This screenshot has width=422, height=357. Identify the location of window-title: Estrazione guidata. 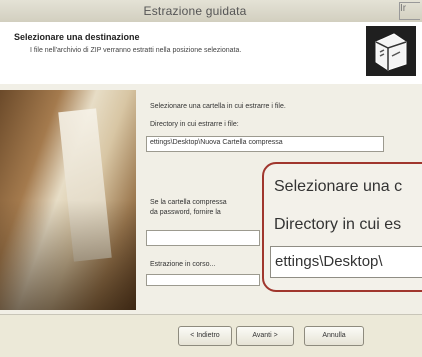
(195, 11).